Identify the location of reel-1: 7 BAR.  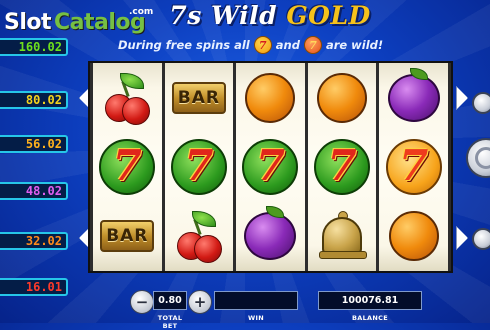
(127, 167).